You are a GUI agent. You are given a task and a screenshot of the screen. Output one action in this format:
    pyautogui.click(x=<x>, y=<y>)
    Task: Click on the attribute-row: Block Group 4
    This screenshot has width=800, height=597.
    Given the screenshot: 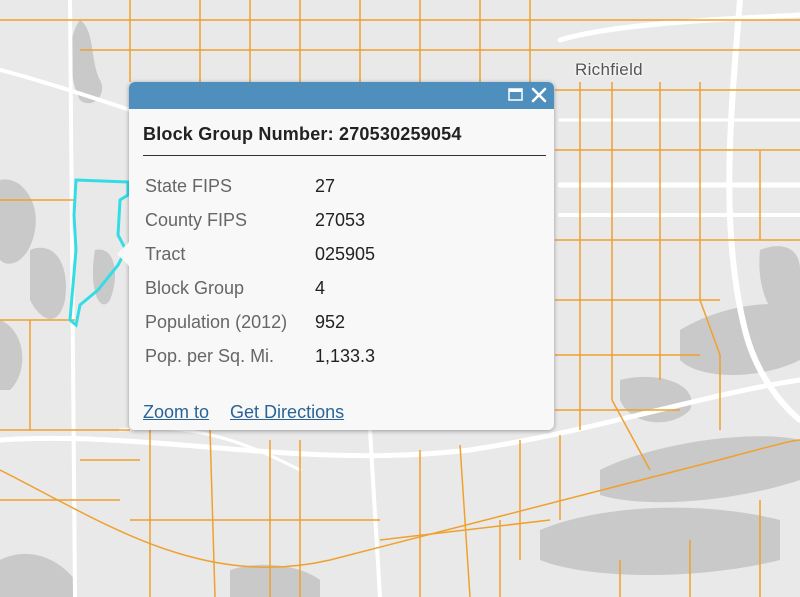 What is the action you would take?
    pyautogui.click(x=260, y=288)
    